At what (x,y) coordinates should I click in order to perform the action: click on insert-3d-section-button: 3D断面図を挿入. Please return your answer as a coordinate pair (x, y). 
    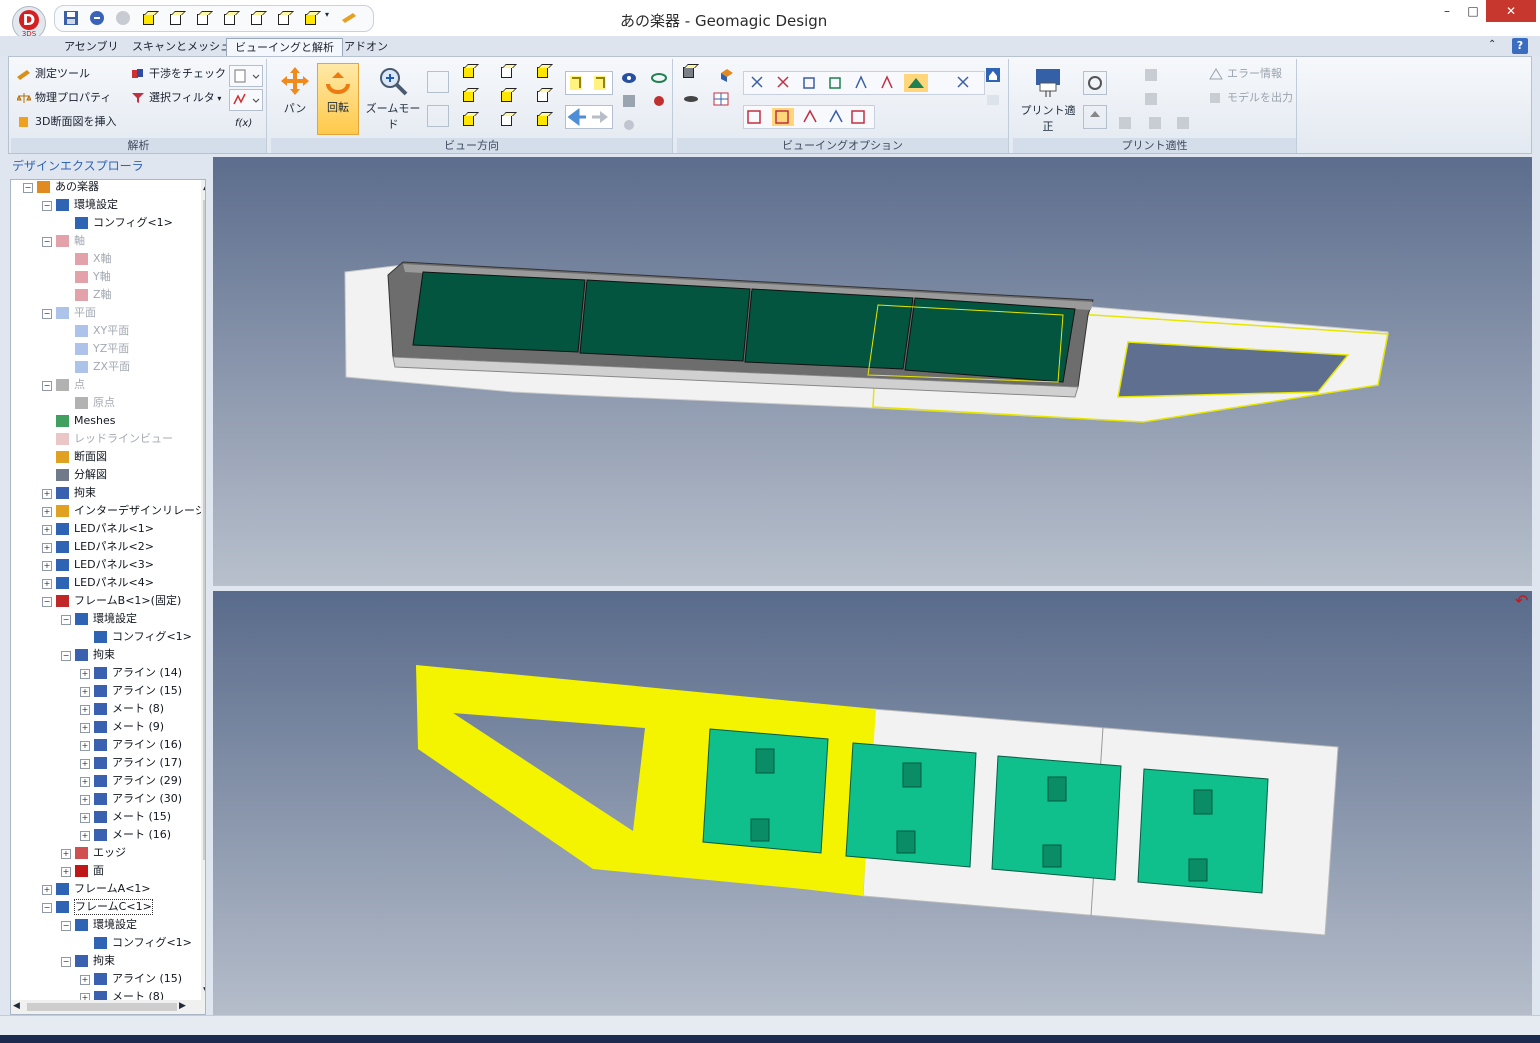
    Looking at the image, I should click on (66, 122).